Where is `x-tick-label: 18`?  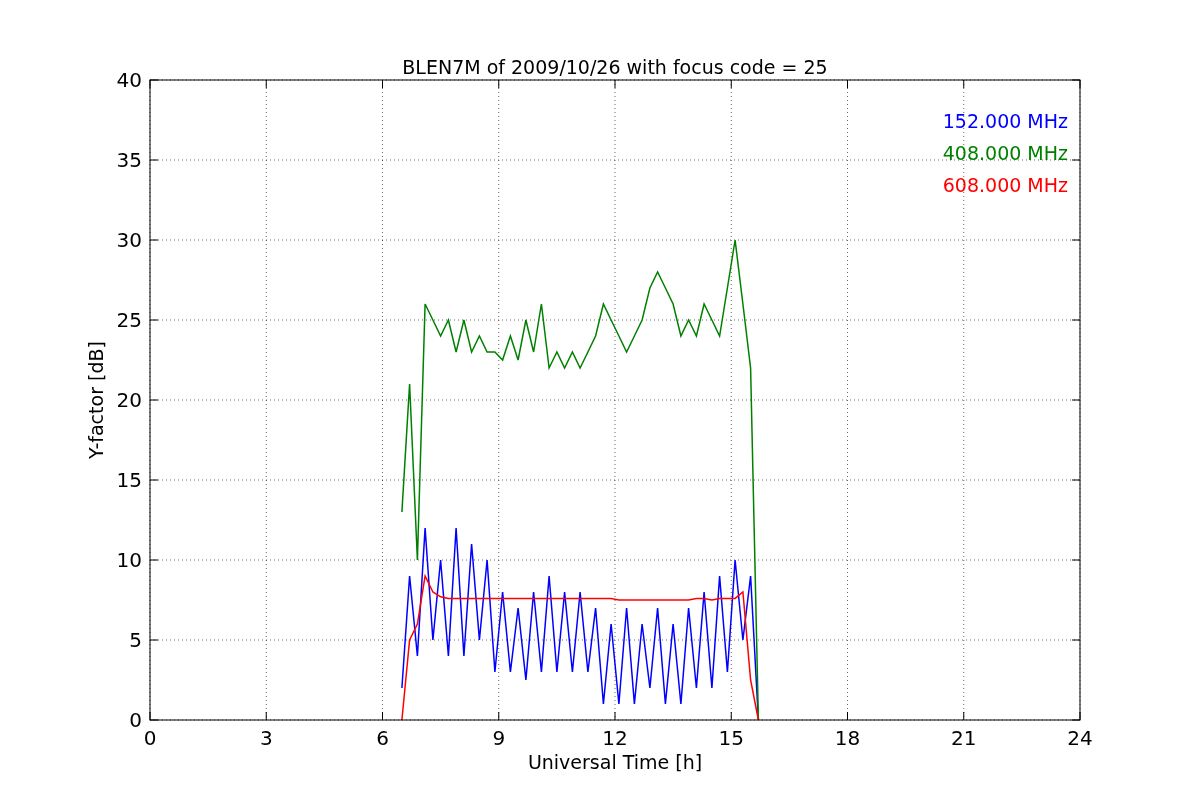
x-tick-label: 18 is located at coordinates (847, 738).